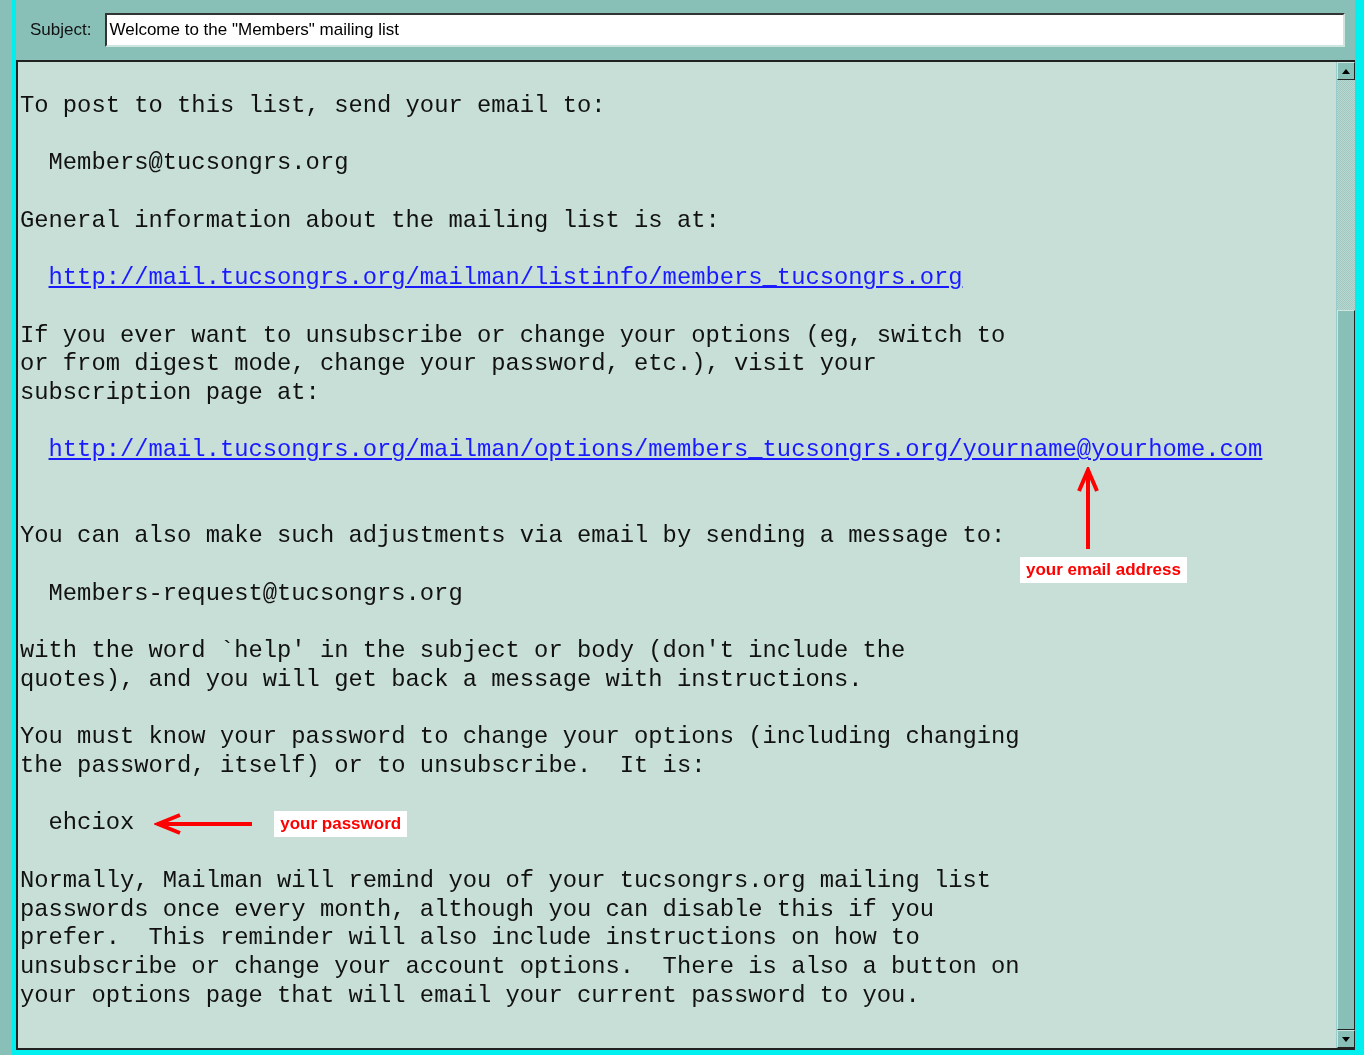 This screenshot has height=1055, width=1364. I want to click on message-text: the password, itself) or to unsubscribe. It is:, so click(363, 766).